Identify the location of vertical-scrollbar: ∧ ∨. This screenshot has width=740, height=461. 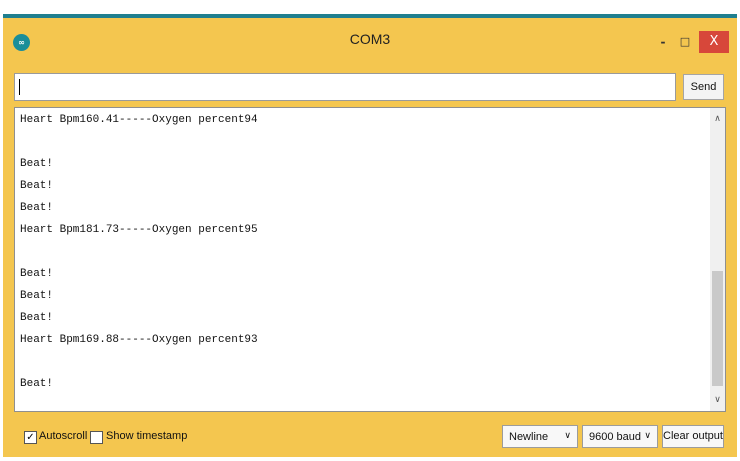
(717, 259).